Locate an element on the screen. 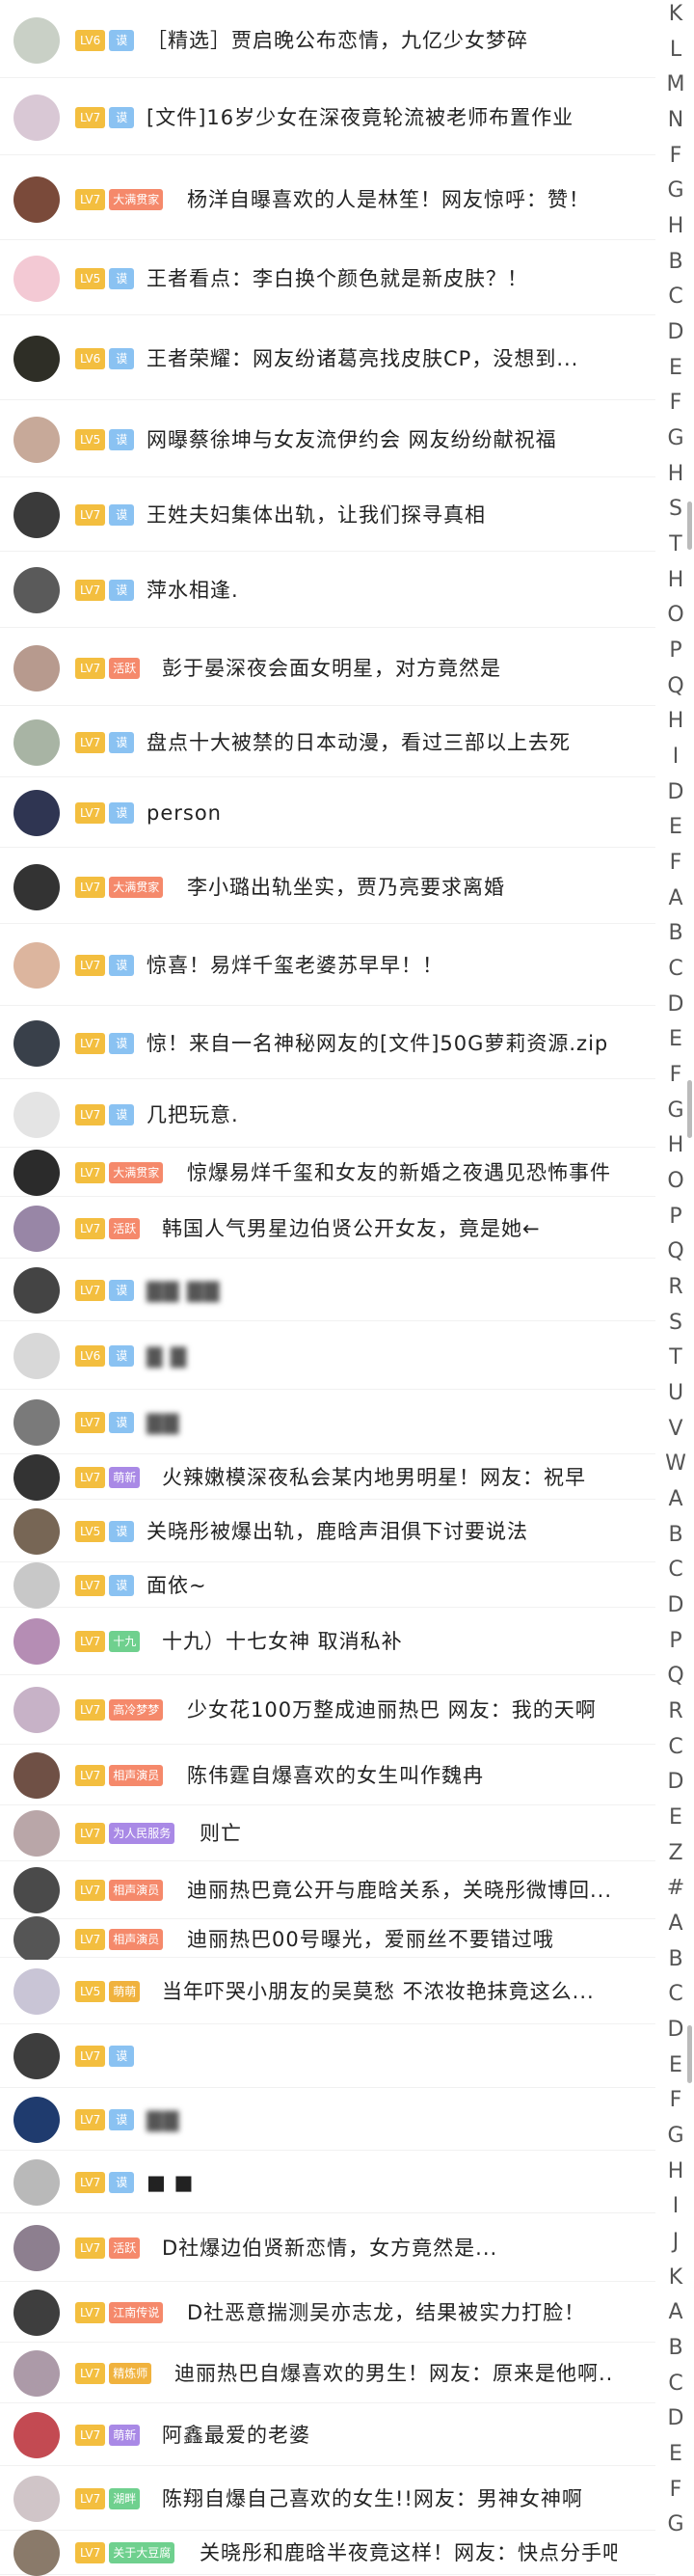 This screenshot has height=2576, width=694. chat-list-item: LV7 高冷梦梦 少女花100万整成迪丽热巴 网友：我的天啊 is located at coordinates (327, 1710).